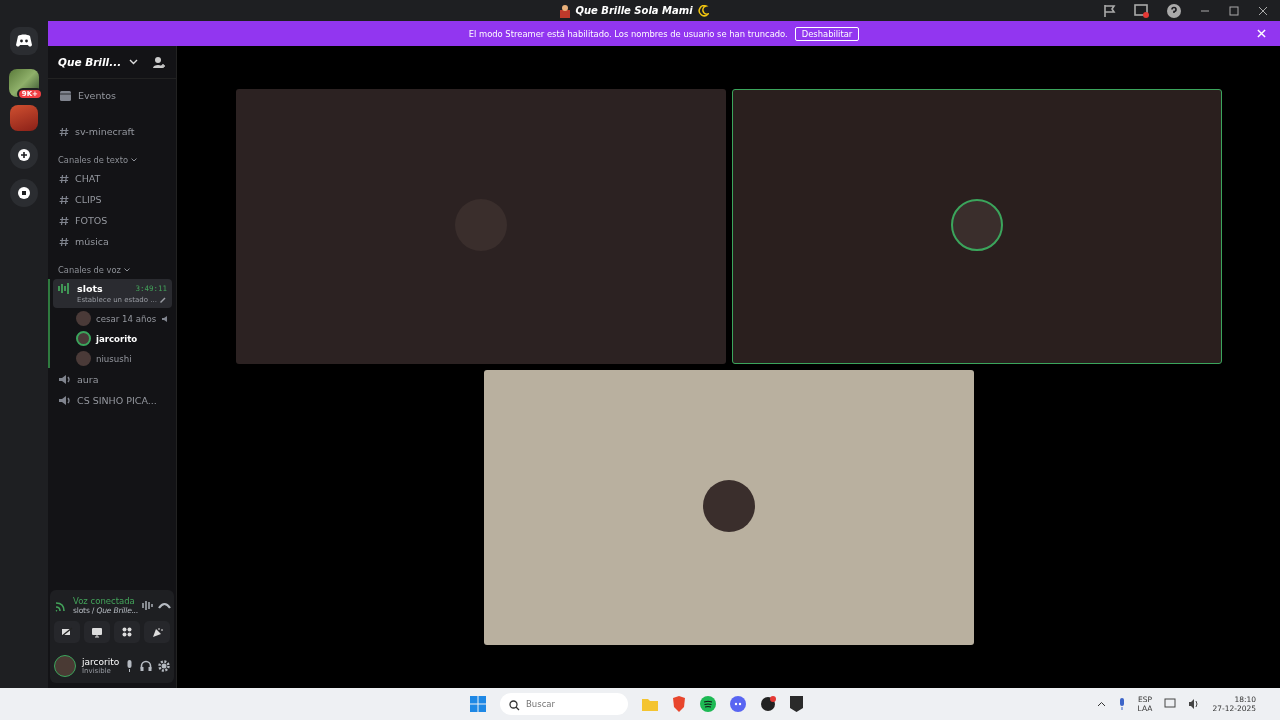  I want to click on camera-off-icon, so click(67, 632).